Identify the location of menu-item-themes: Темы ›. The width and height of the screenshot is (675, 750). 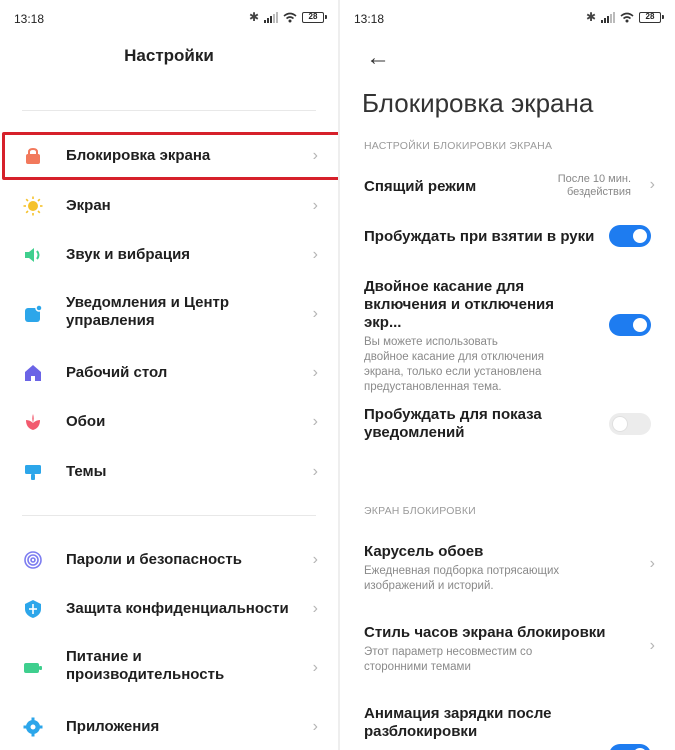
(169, 472).